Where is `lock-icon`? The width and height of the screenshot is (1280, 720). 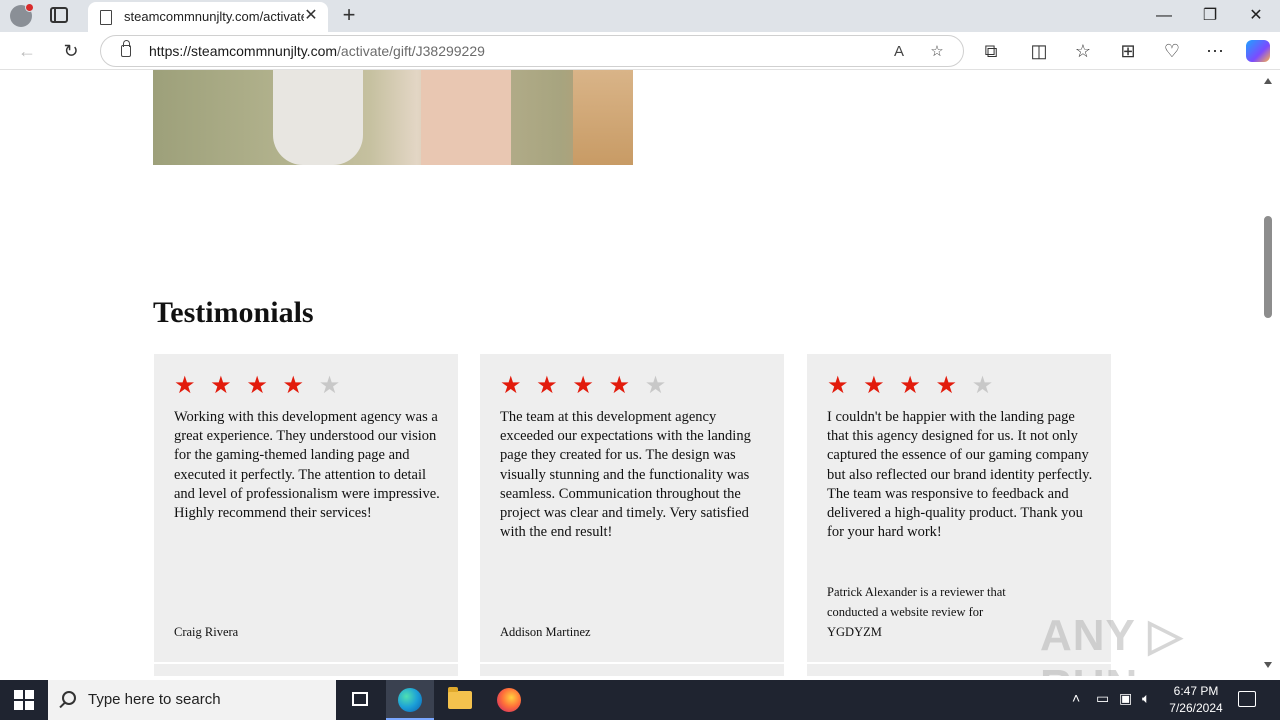 lock-icon is located at coordinates (126, 48).